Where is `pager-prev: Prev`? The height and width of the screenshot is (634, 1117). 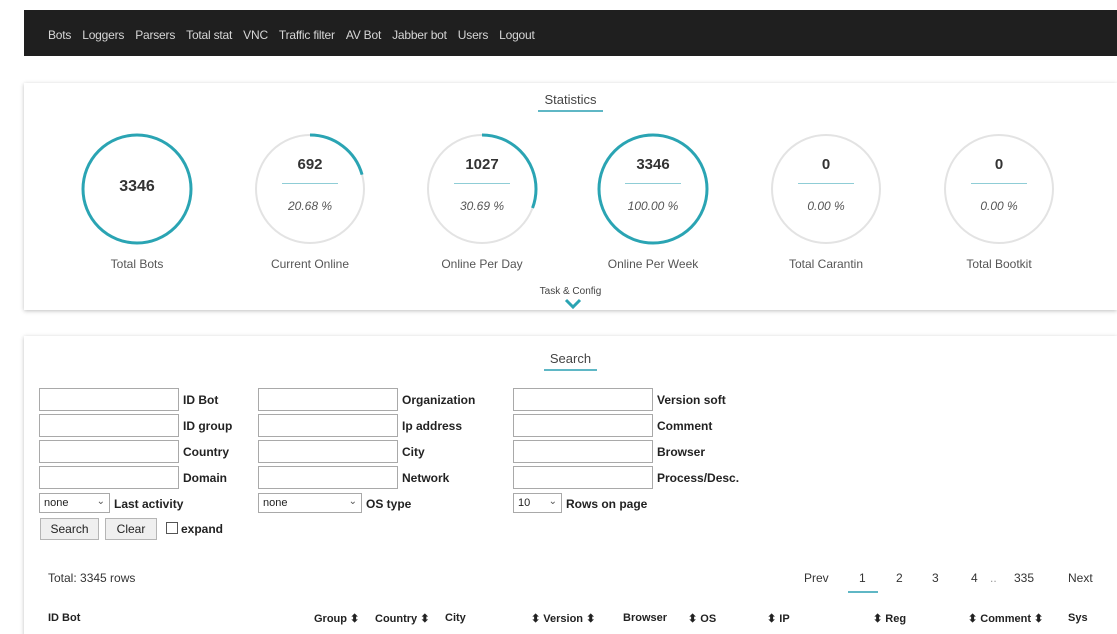 pager-prev: Prev is located at coordinates (816, 578).